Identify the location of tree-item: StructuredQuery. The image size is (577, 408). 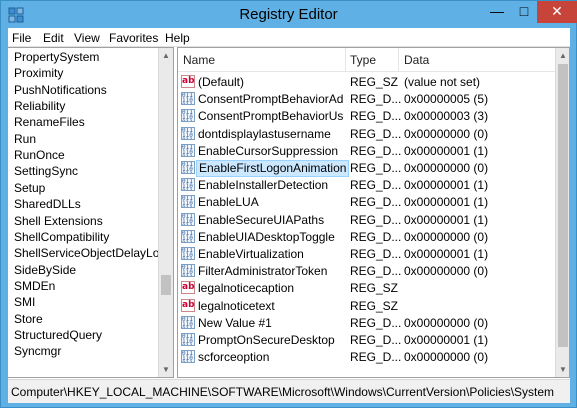
(58, 336).